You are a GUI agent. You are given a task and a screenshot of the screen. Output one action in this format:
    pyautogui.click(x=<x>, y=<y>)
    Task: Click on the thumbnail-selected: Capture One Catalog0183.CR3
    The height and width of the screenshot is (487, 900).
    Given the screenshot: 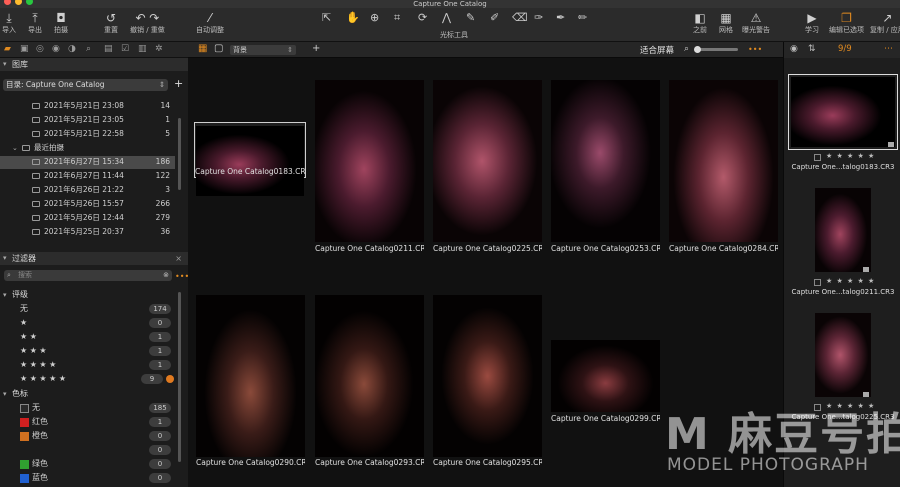 What is the action you would take?
    pyautogui.click(x=250, y=159)
    